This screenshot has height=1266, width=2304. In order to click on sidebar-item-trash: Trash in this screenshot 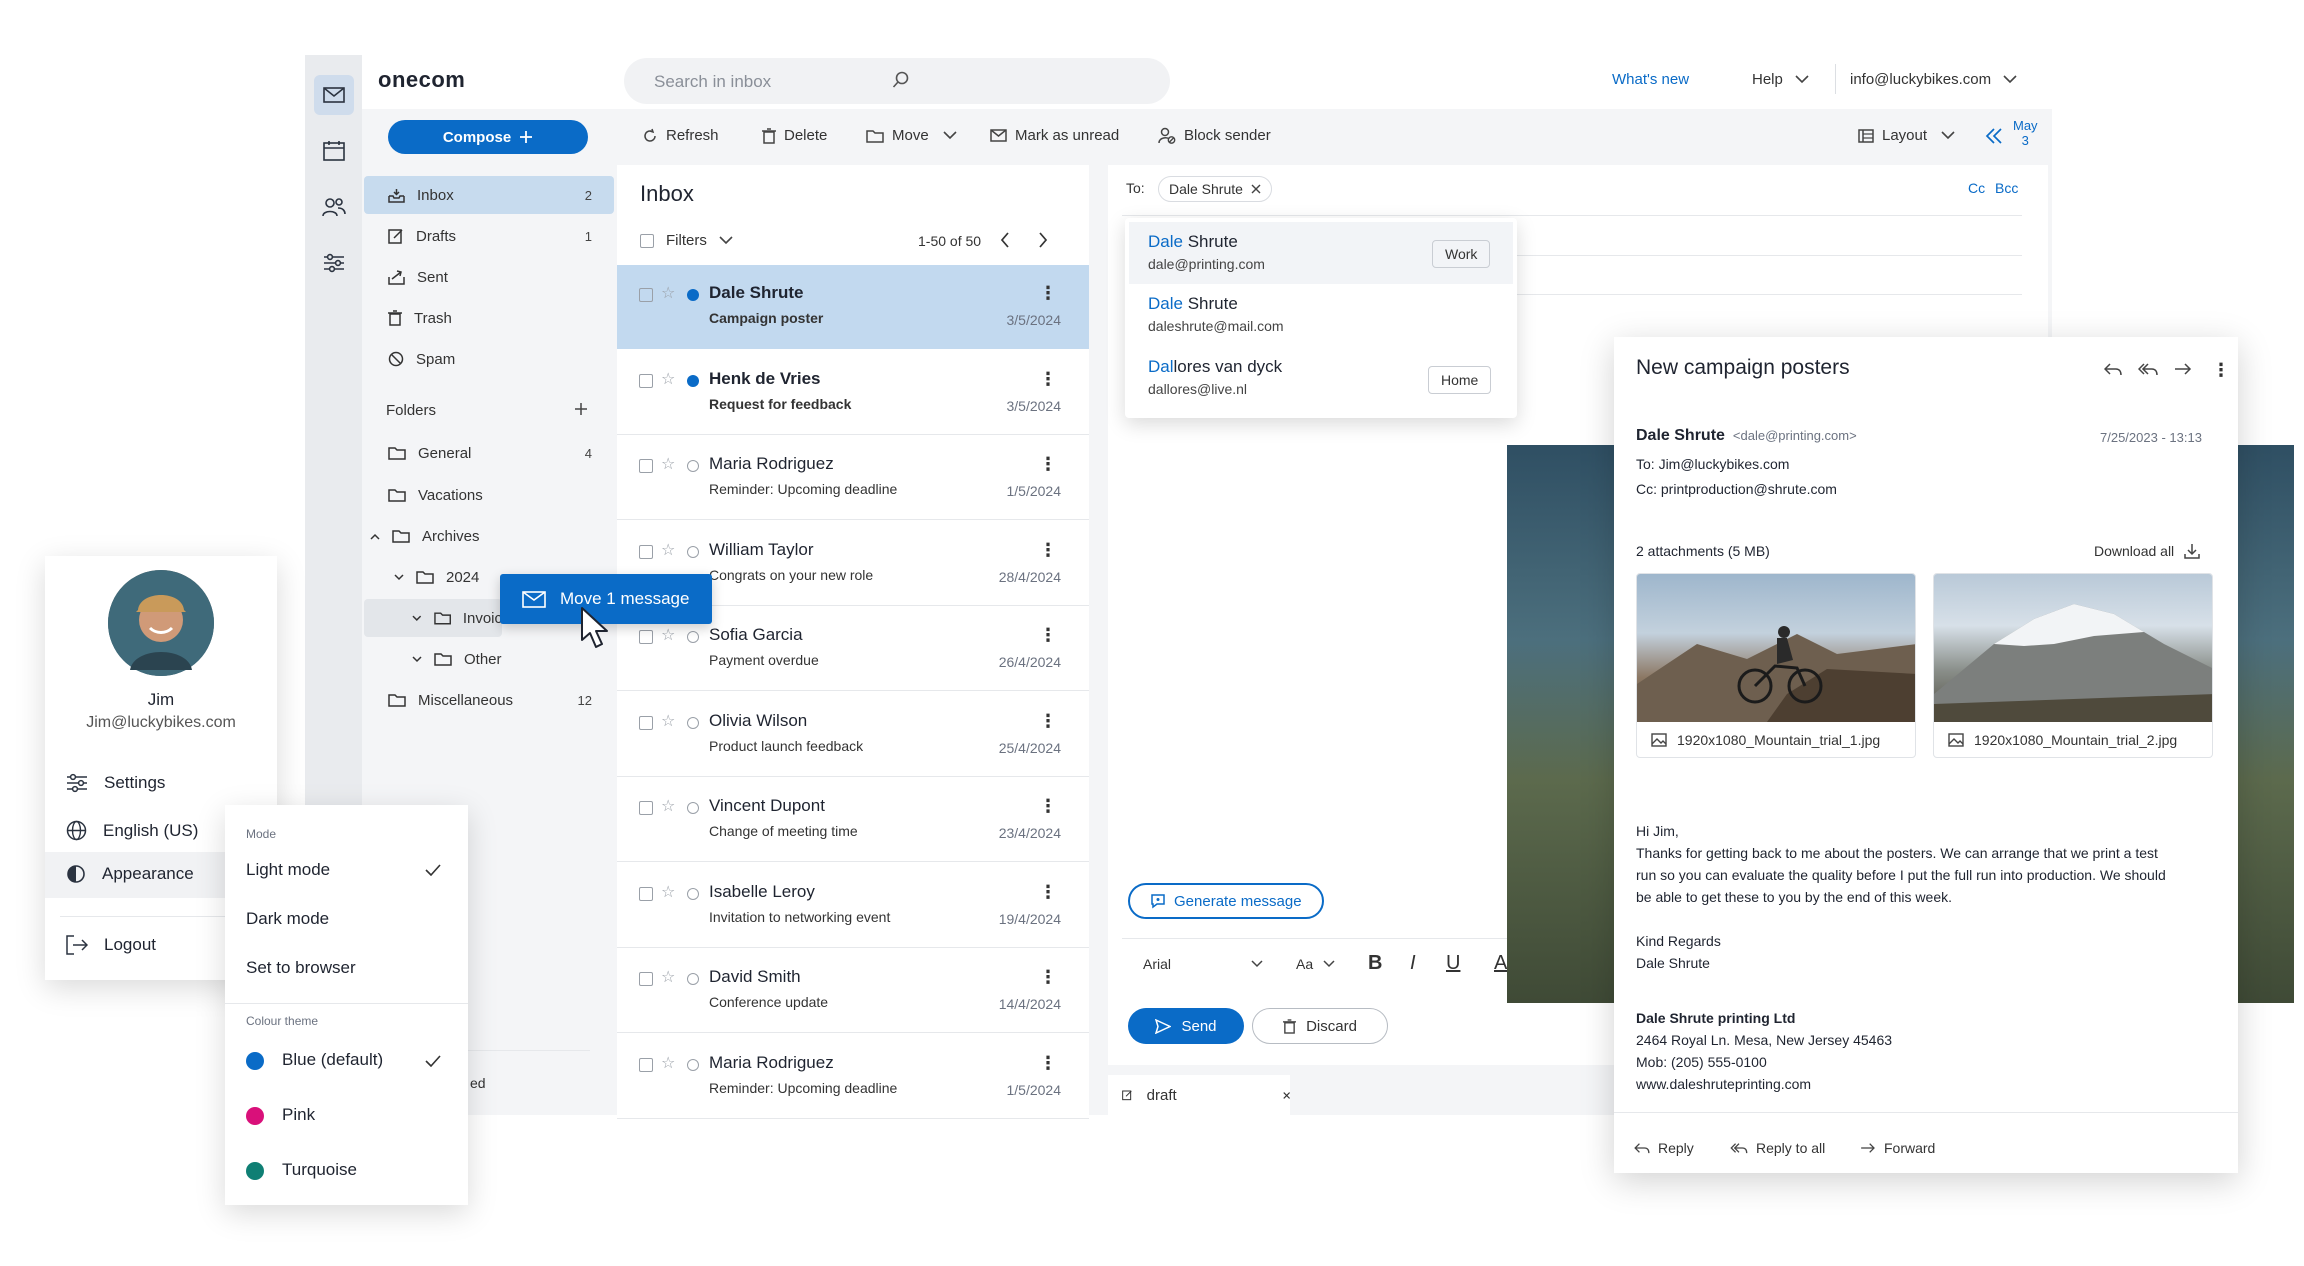, I will do `click(489, 318)`.